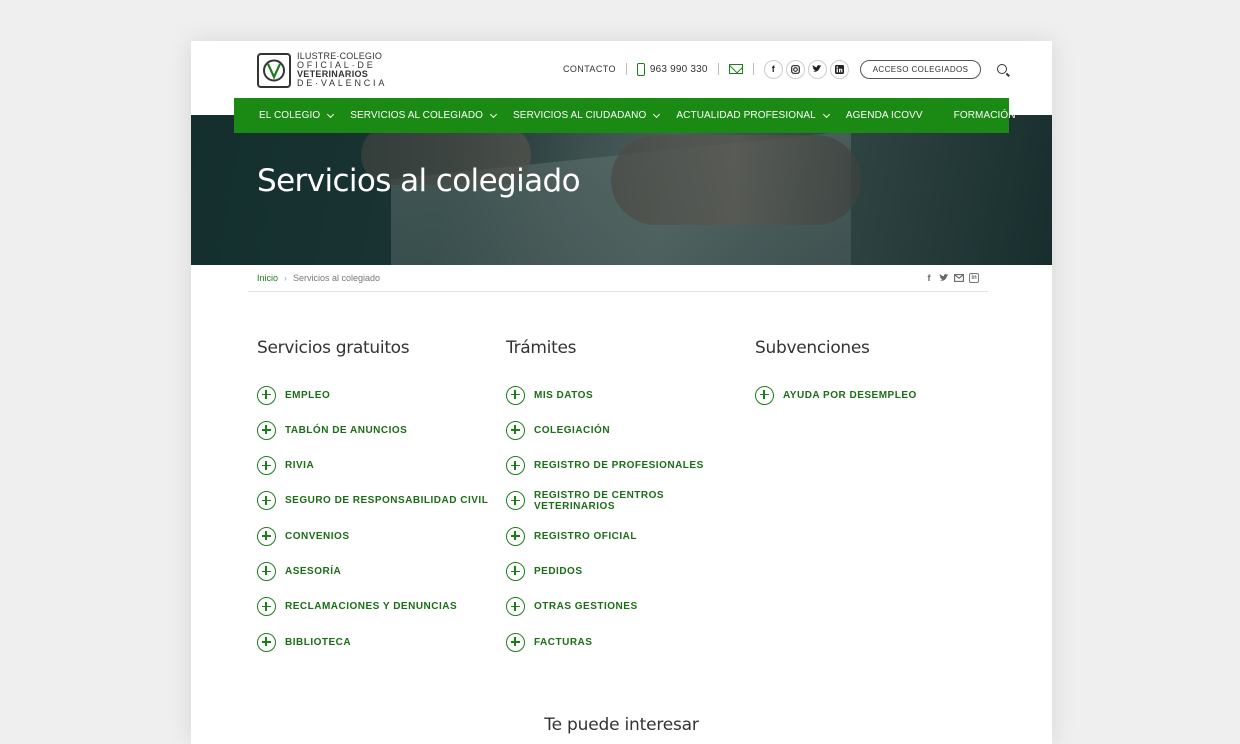  Describe the element at coordinates (586, 607) in the screenshot. I see `list-item-label: OTRAS GESTIONES` at that location.